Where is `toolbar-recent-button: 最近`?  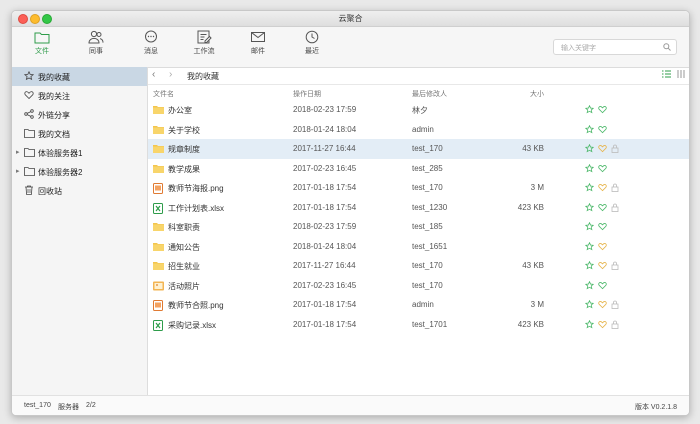 toolbar-recent-button: 最近 is located at coordinates (312, 43).